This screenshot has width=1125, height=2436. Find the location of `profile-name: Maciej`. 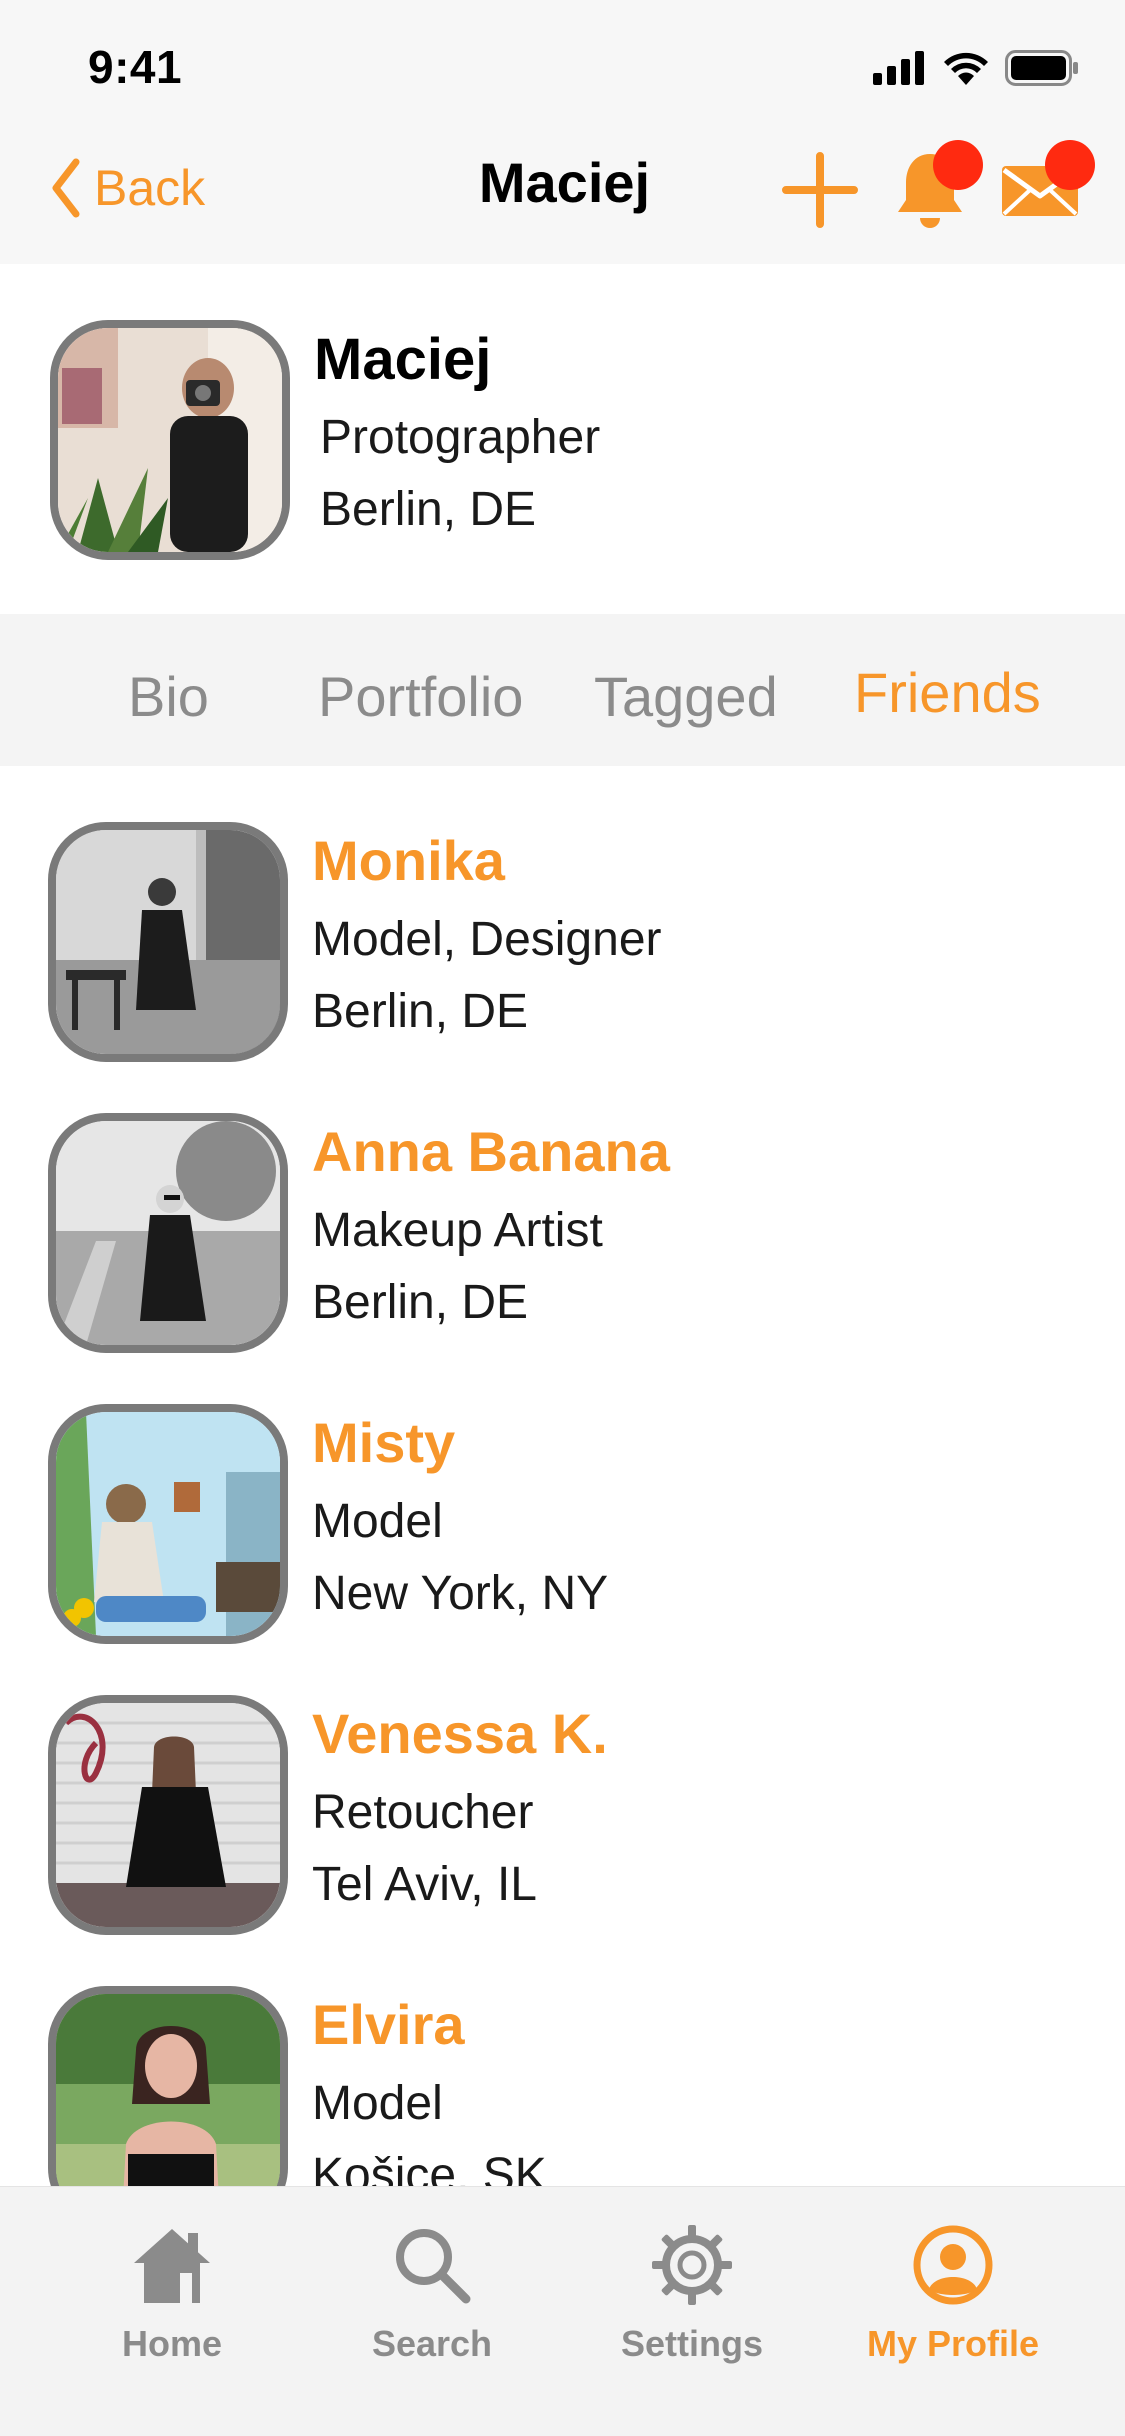

profile-name: Maciej is located at coordinates (403, 359).